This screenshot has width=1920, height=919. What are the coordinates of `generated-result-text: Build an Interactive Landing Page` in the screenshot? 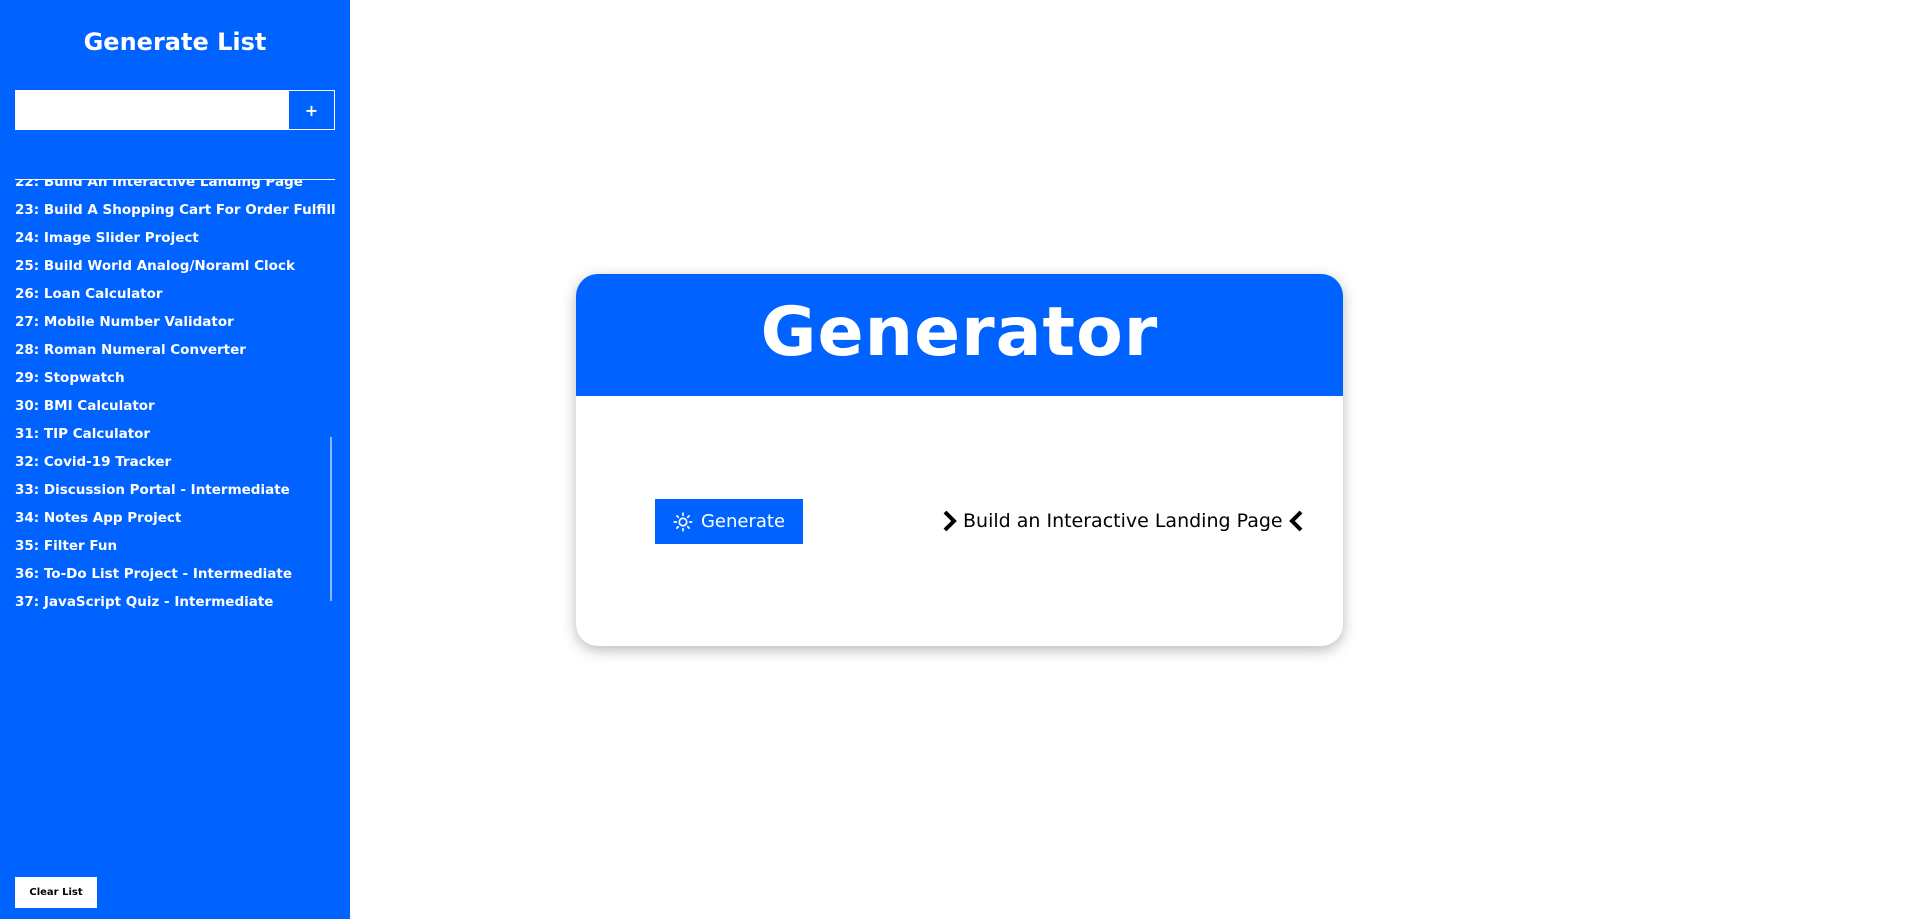 It's located at (1123, 521).